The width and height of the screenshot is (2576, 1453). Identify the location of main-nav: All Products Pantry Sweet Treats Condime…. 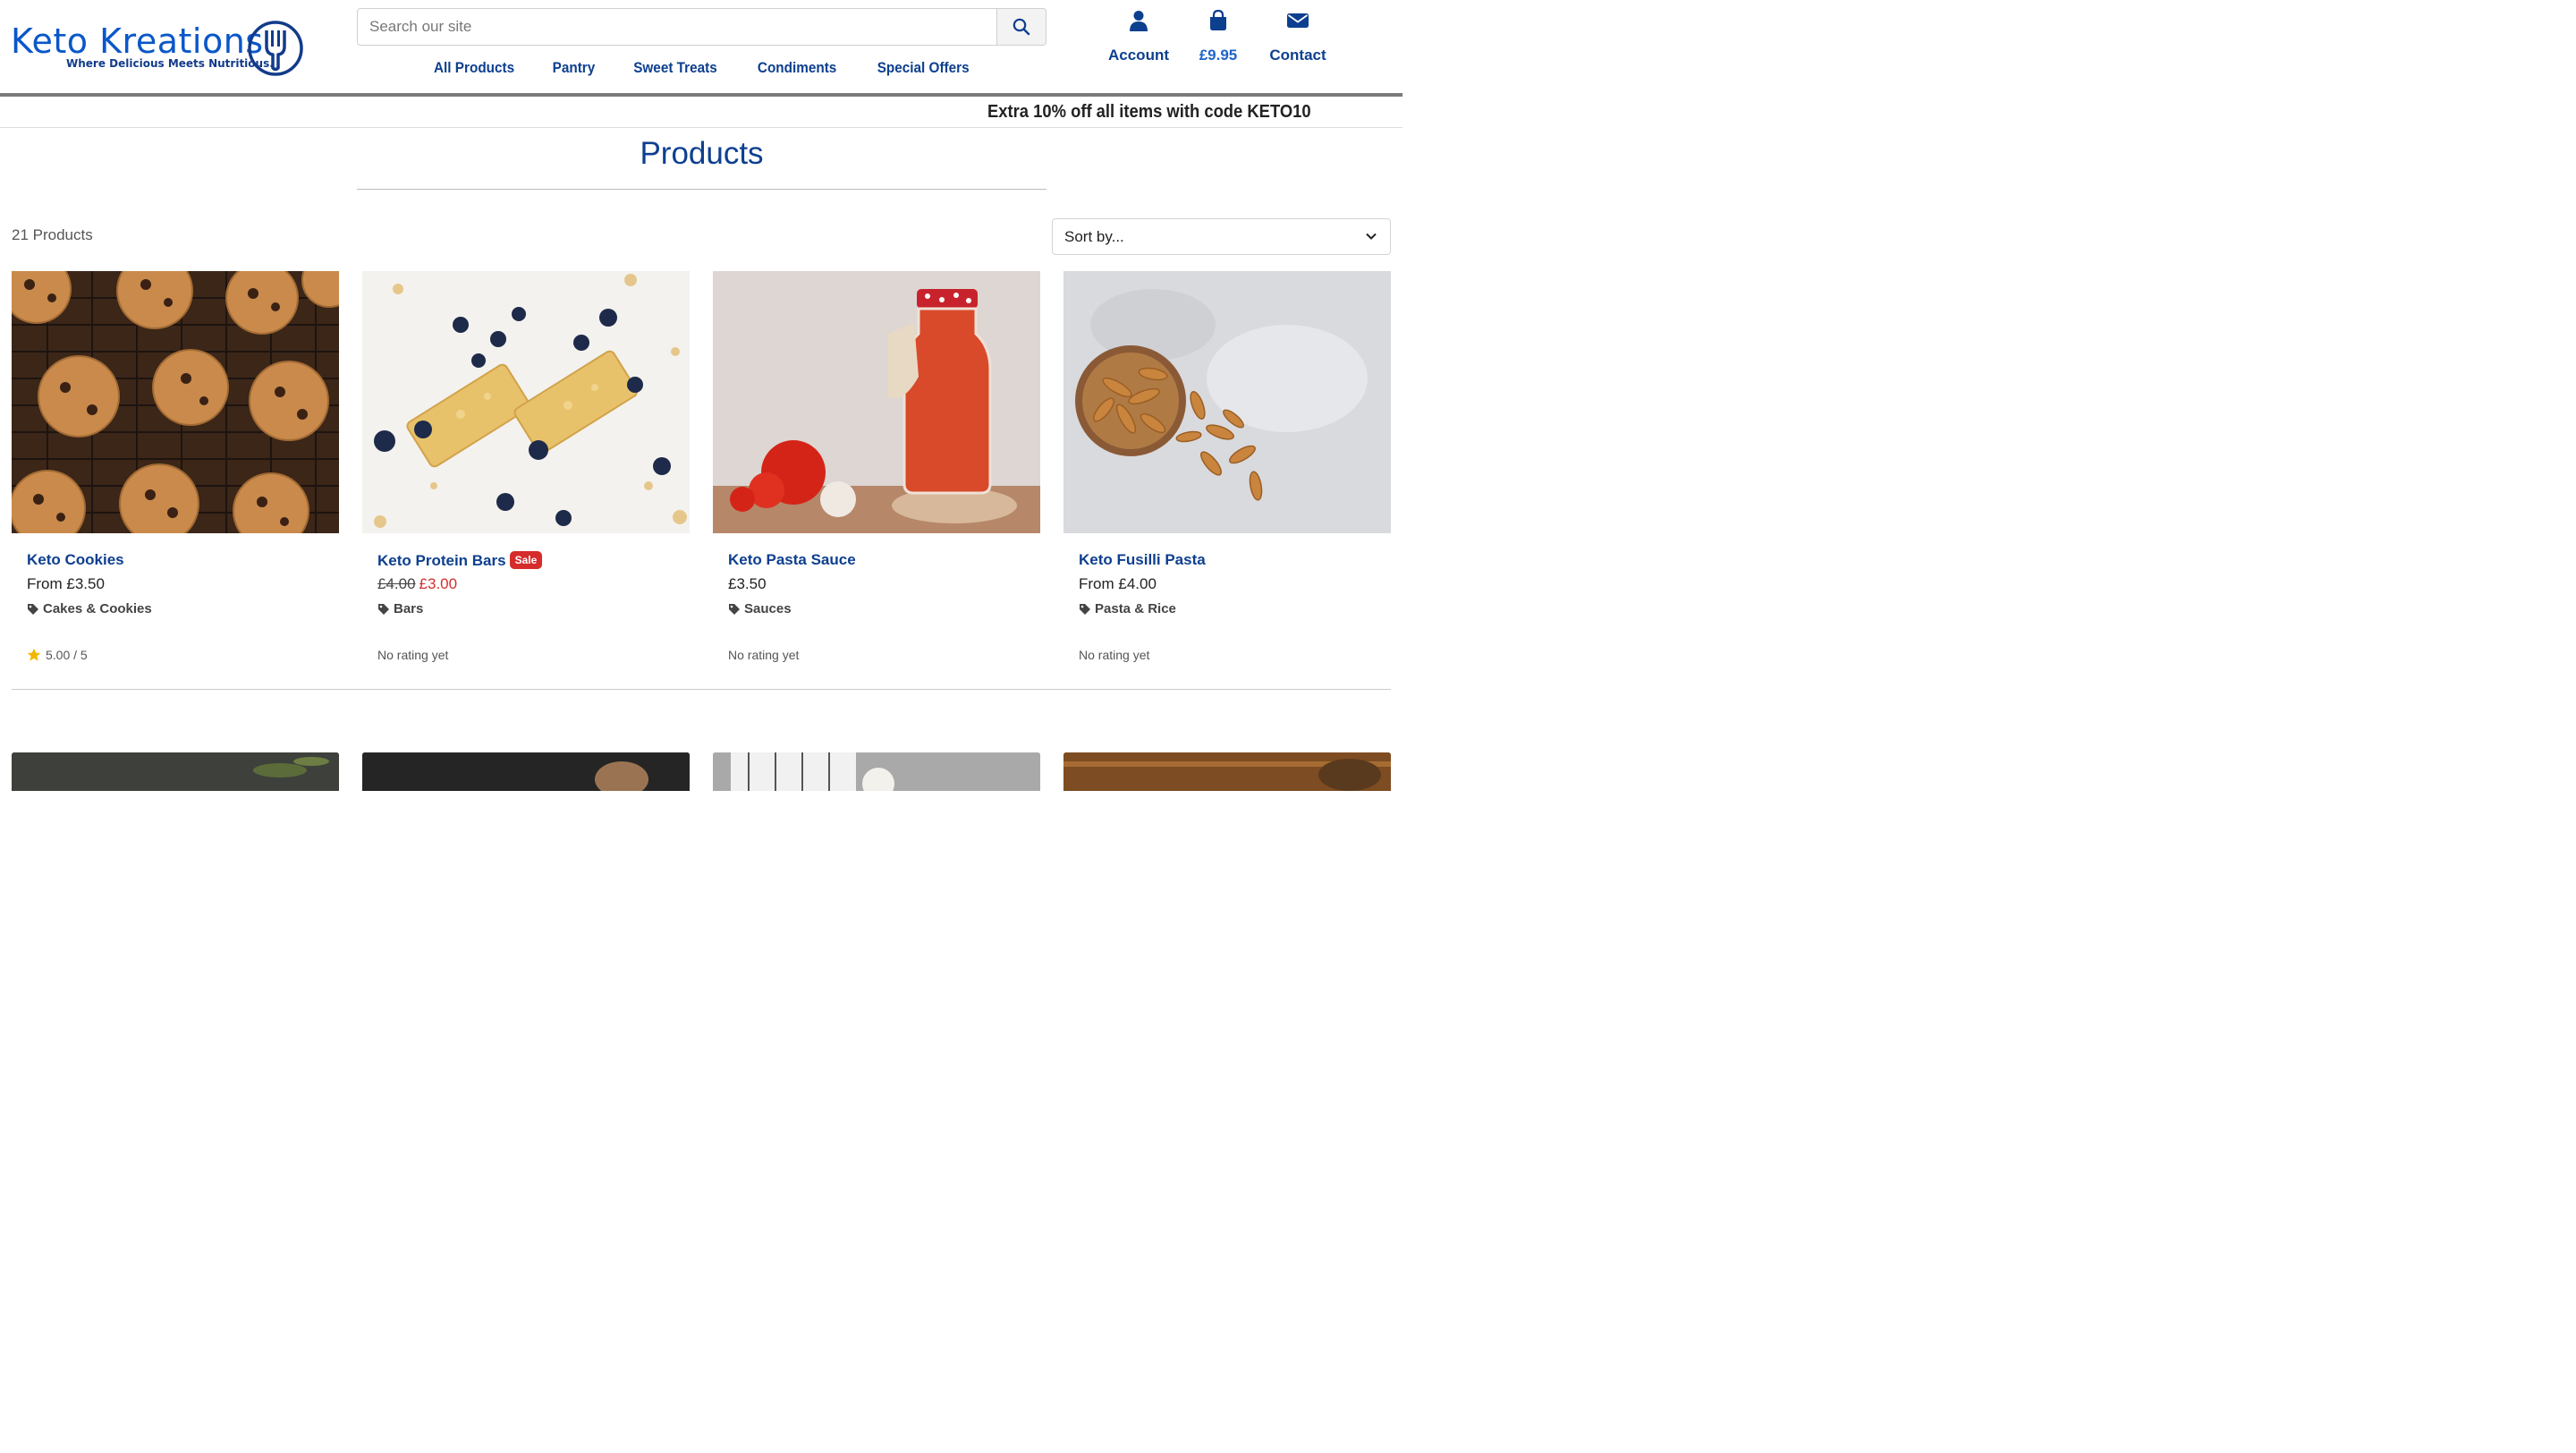
(701, 70).